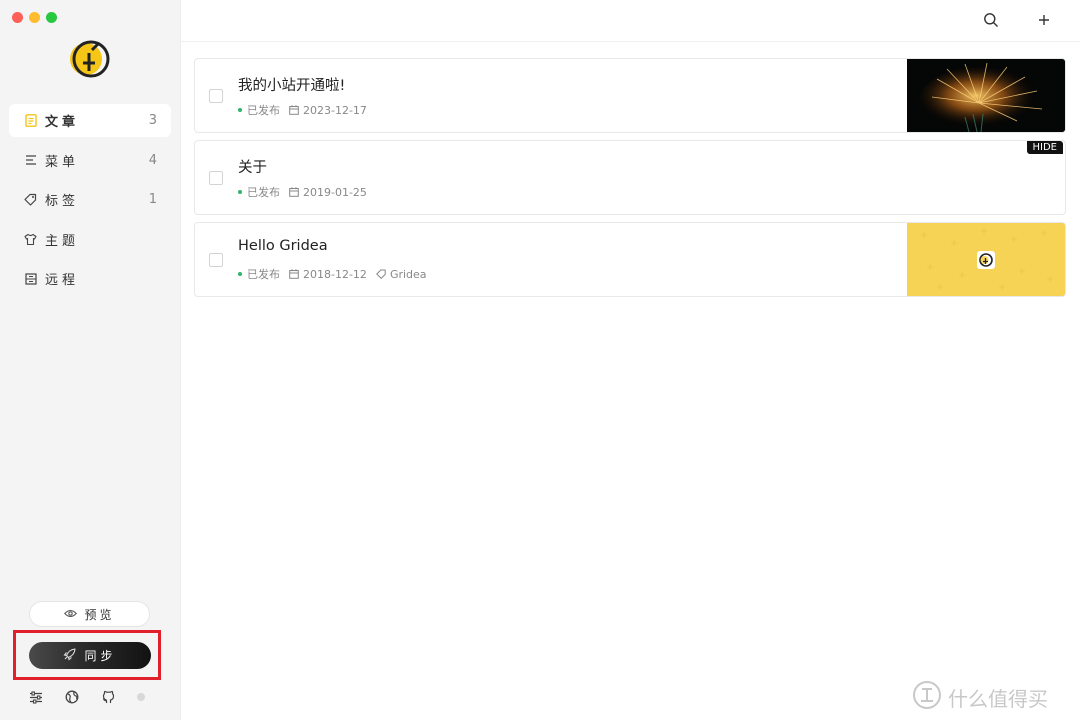  What do you see at coordinates (986, 95) in the screenshot?
I see `post-thumbnail-fireworks` at bounding box center [986, 95].